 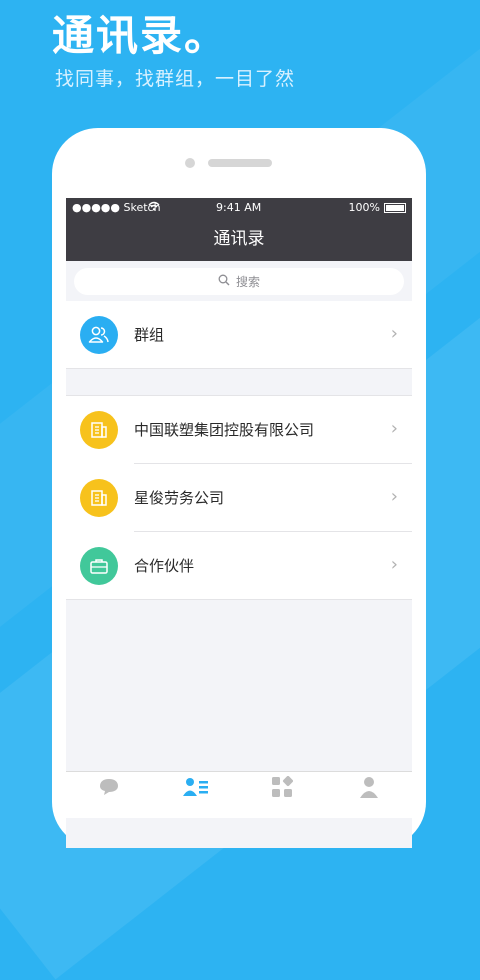 What do you see at coordinates (99, 565) in the screenshot?
I see `briefcase-icon` at bounding box center [99, 565].